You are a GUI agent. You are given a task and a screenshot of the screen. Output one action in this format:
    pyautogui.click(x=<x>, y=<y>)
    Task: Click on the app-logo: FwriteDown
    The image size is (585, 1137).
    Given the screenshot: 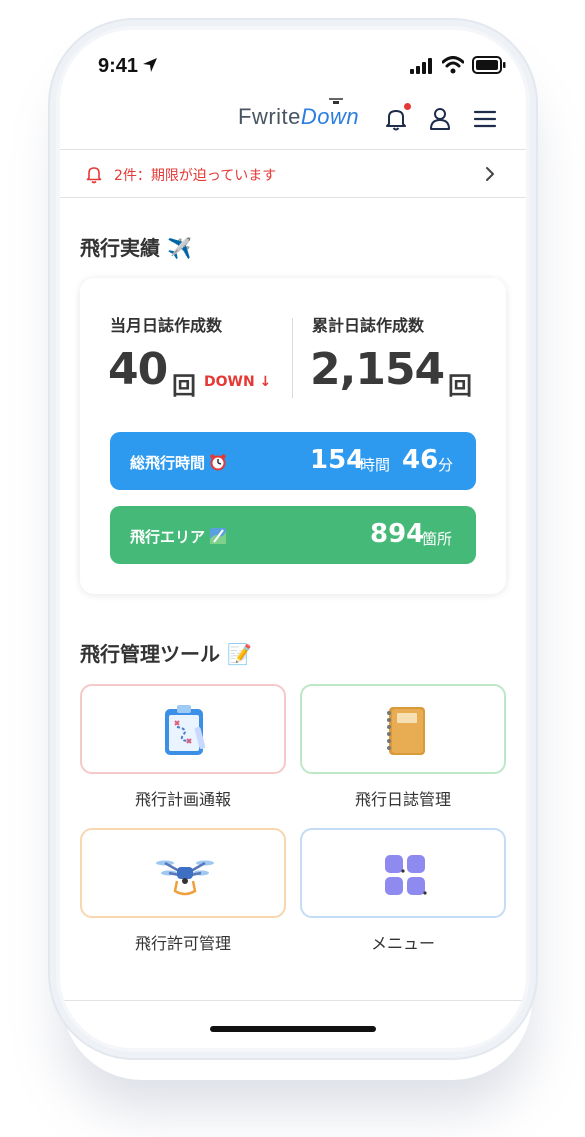 What is the action you would take?
    pyautogui.click(x=298, y=117)
    